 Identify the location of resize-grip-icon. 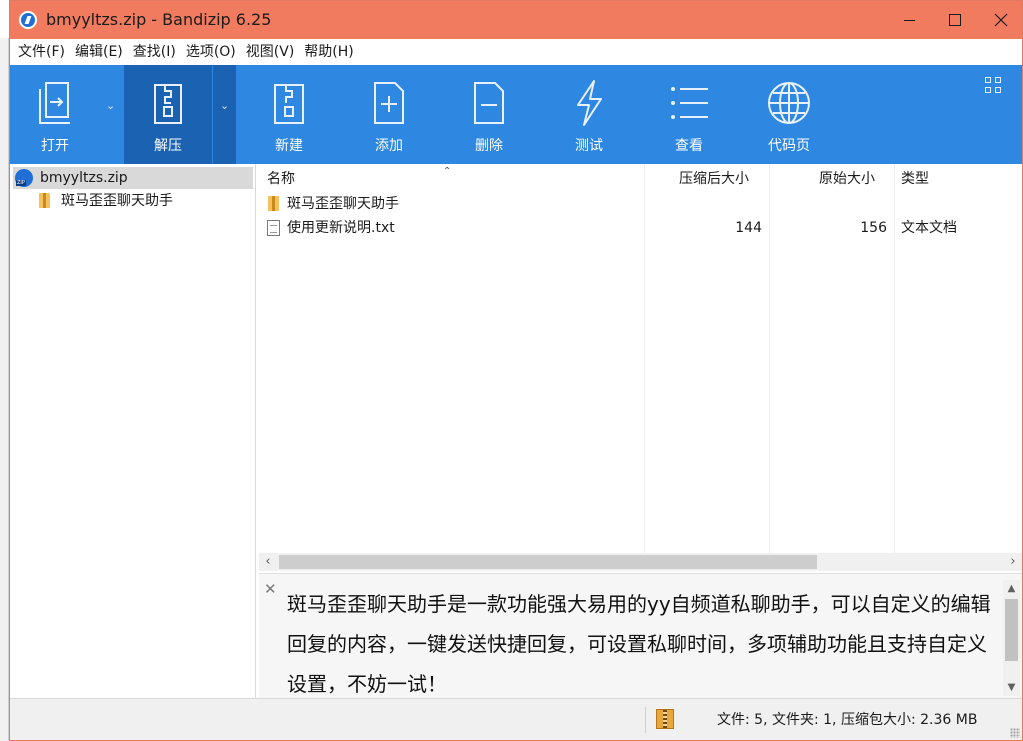
(1015, 733).